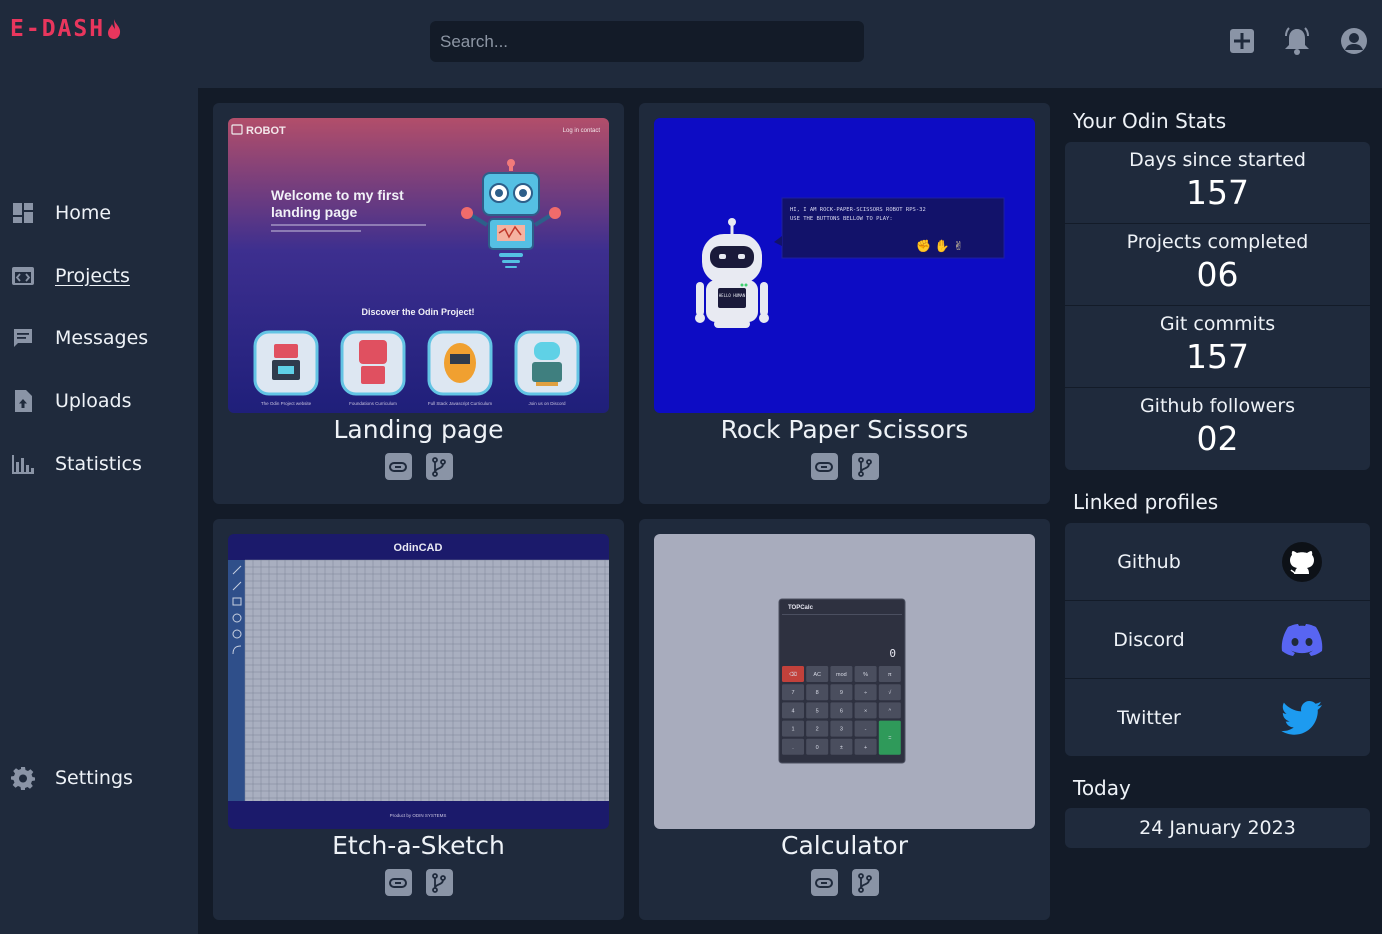 The image size is (1382, 934). Describe the element at coordinates (93, 401) in the screenshot. I see `sidebar-item-label: Uploads` at that location.